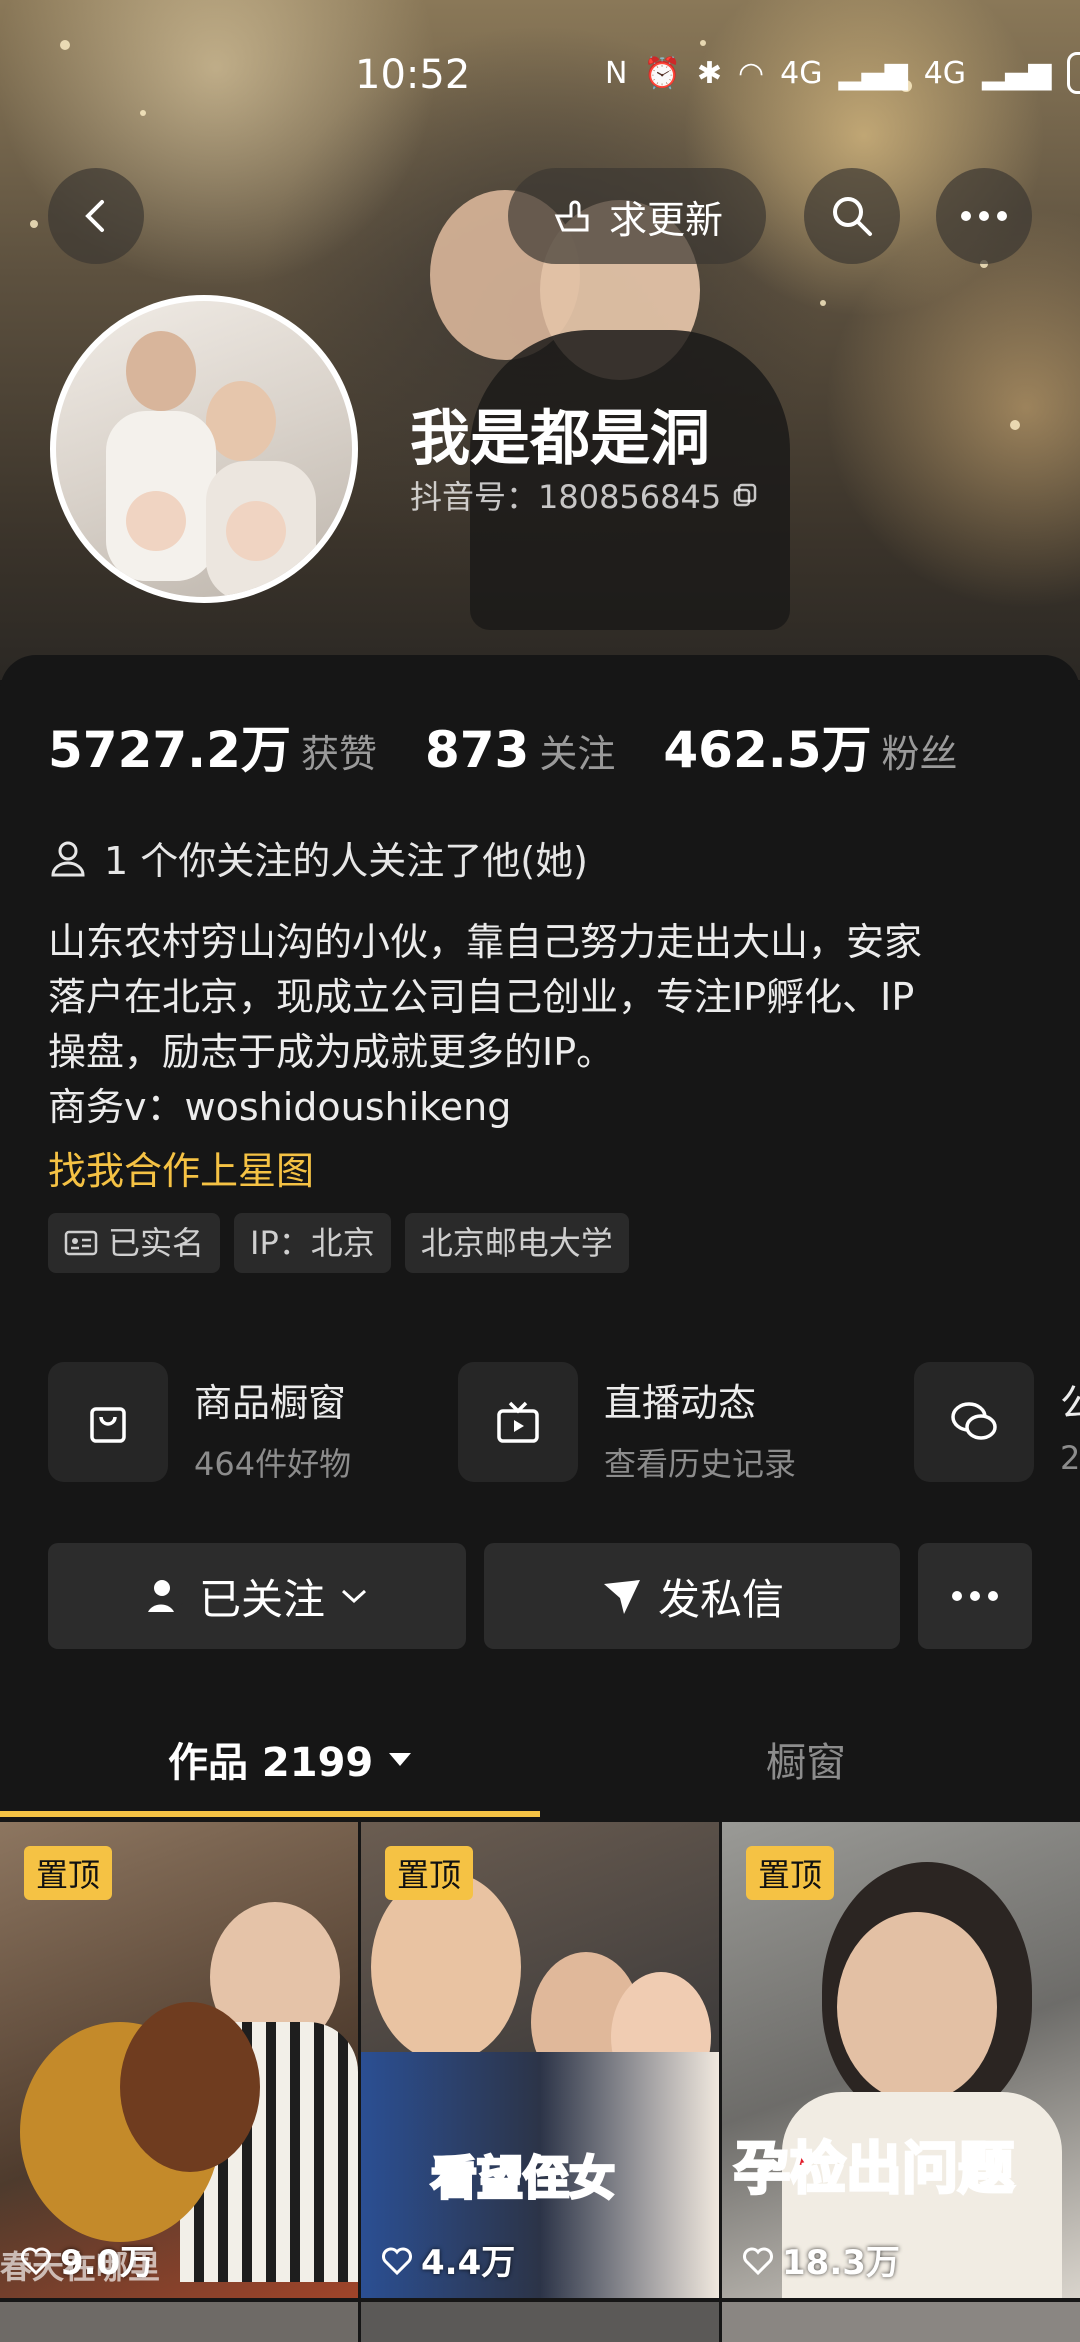 This screenshot has height=2342, width=1080. I want to click on copy-icon, so click(745, 495).